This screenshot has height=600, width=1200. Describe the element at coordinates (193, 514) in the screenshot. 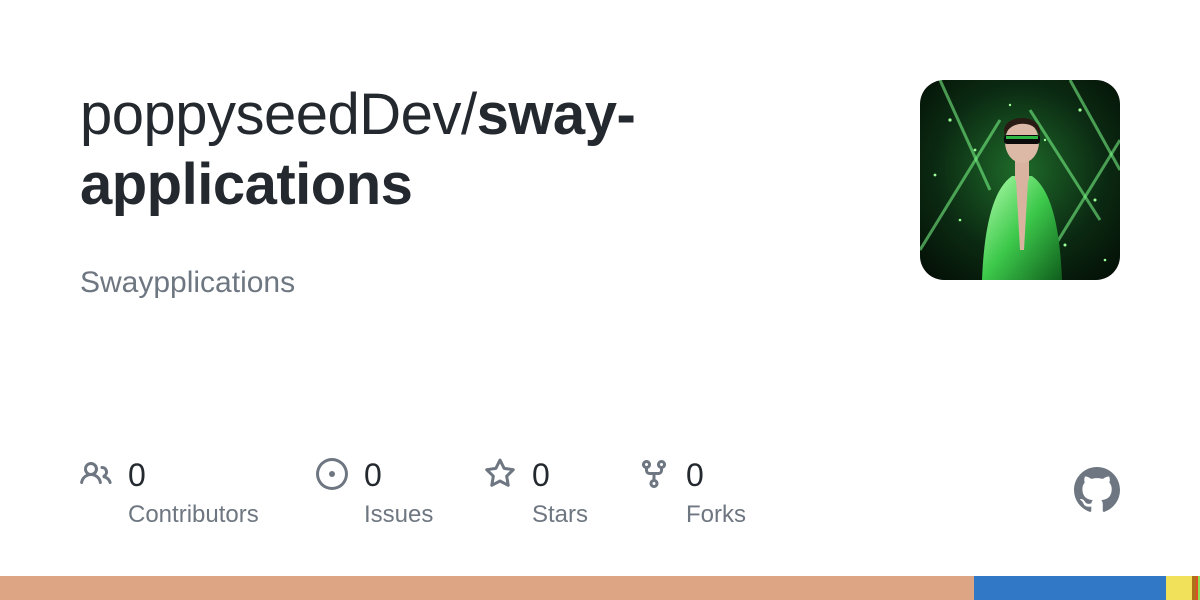

I see `contributors-label: Contributors` at that location.